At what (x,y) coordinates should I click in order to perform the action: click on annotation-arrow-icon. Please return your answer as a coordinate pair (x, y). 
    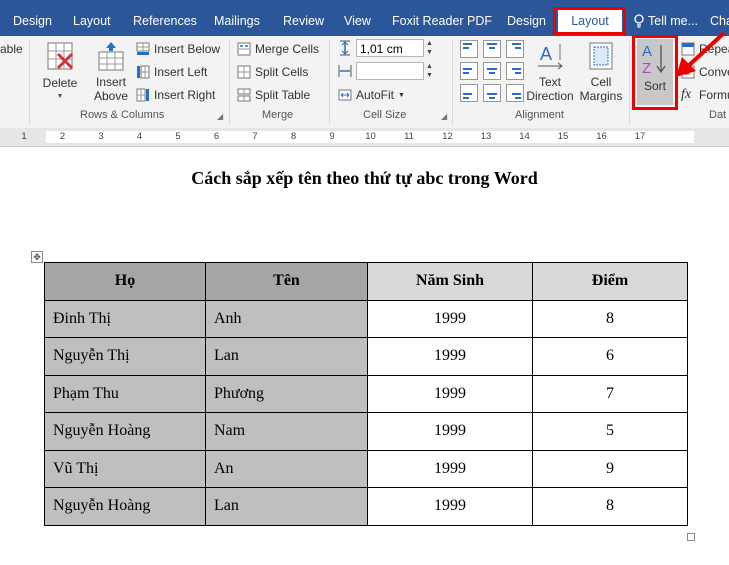
    Looking at the image, I should click on (701, 54).